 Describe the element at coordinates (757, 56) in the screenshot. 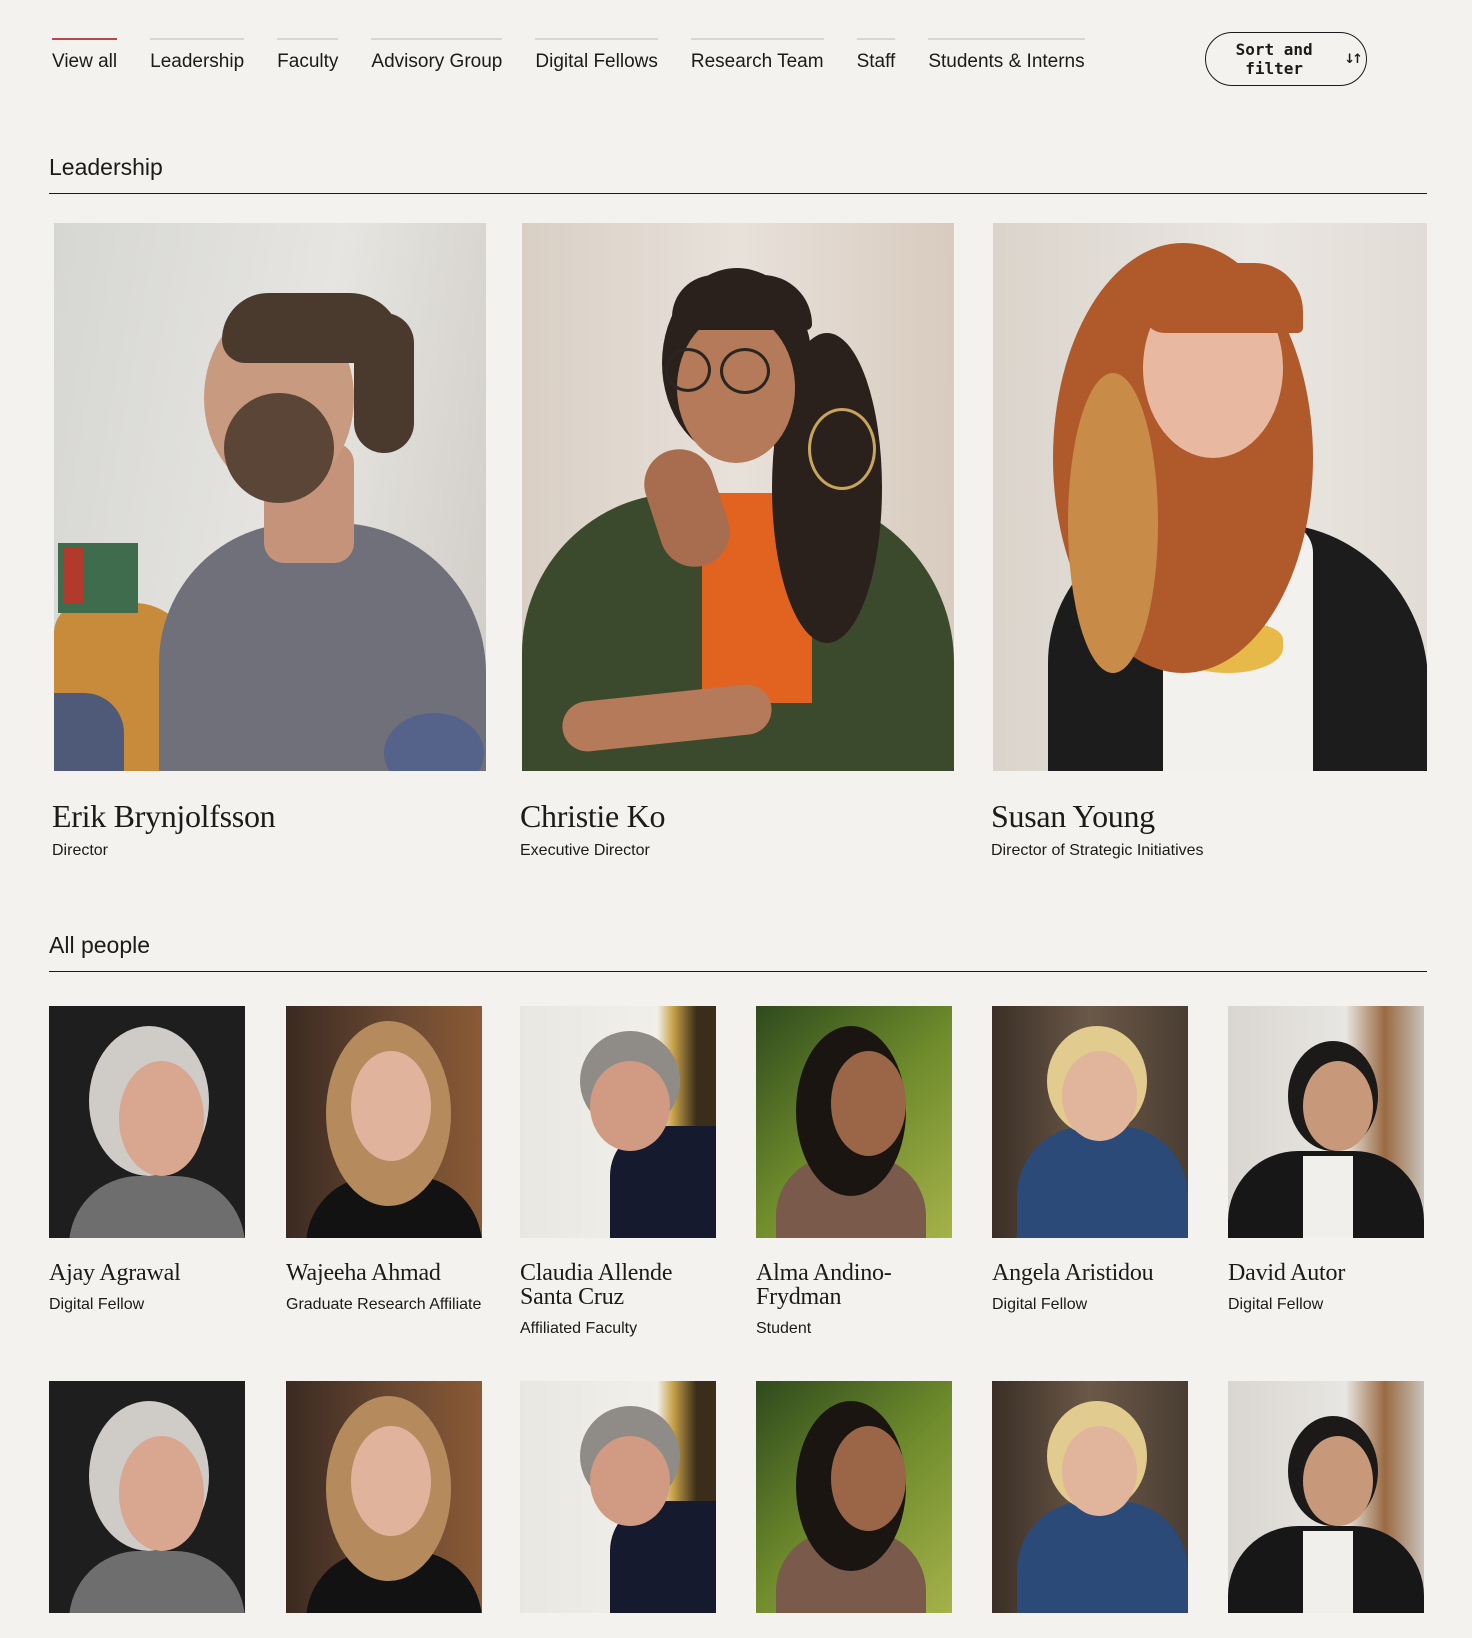

I see `tab-research-team: Research Team` at that location.